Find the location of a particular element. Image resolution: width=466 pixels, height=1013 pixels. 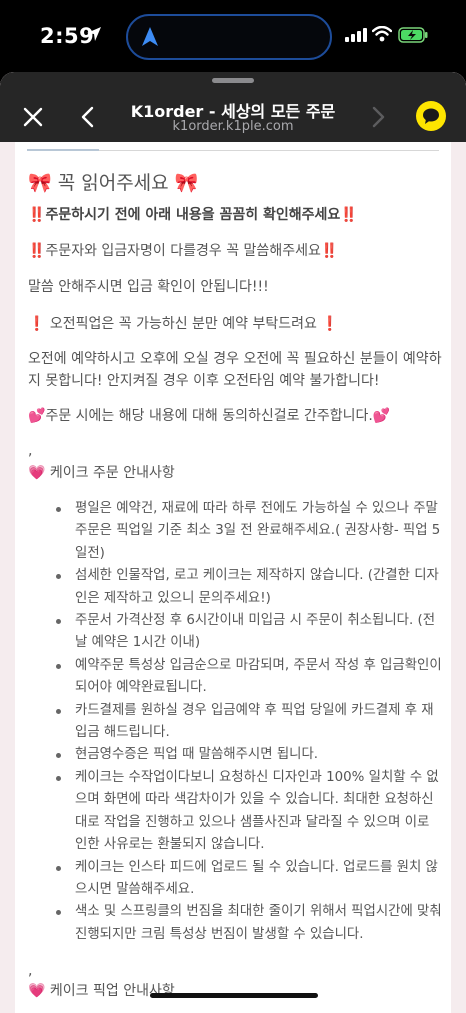

sheet-grabber is located at coordinates (233, 80).